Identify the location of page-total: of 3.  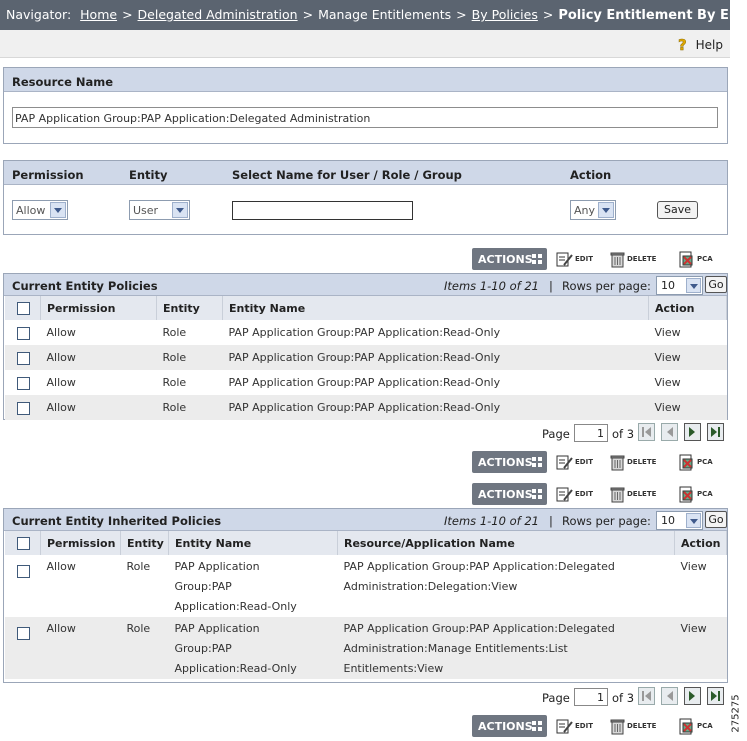
(623, 698).